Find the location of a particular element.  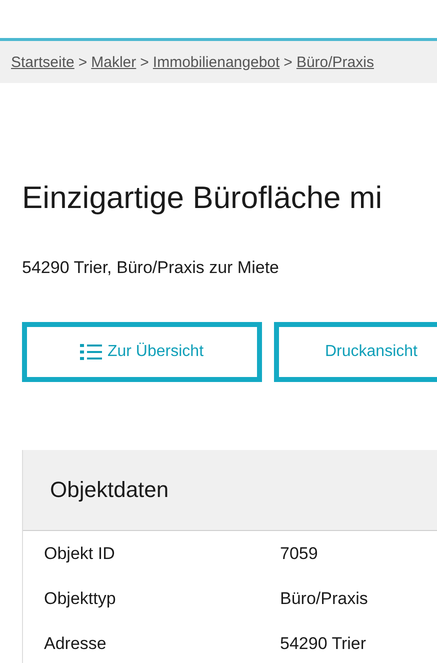

property-value: 7059 is located at coordinates (299, 554).